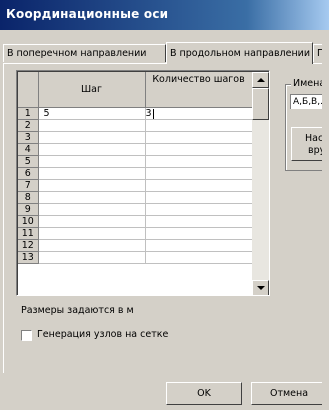  I want to click on row-number: 2, so click(28, 125).